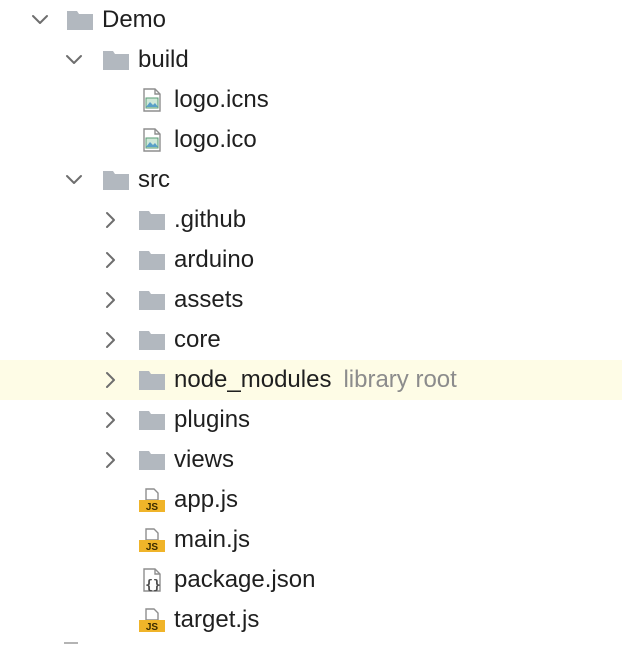  What do you see at coordinates (311, 420) in the screenshot?
I see `tree-folder-row: plugins` at bounding box center [311, 420].